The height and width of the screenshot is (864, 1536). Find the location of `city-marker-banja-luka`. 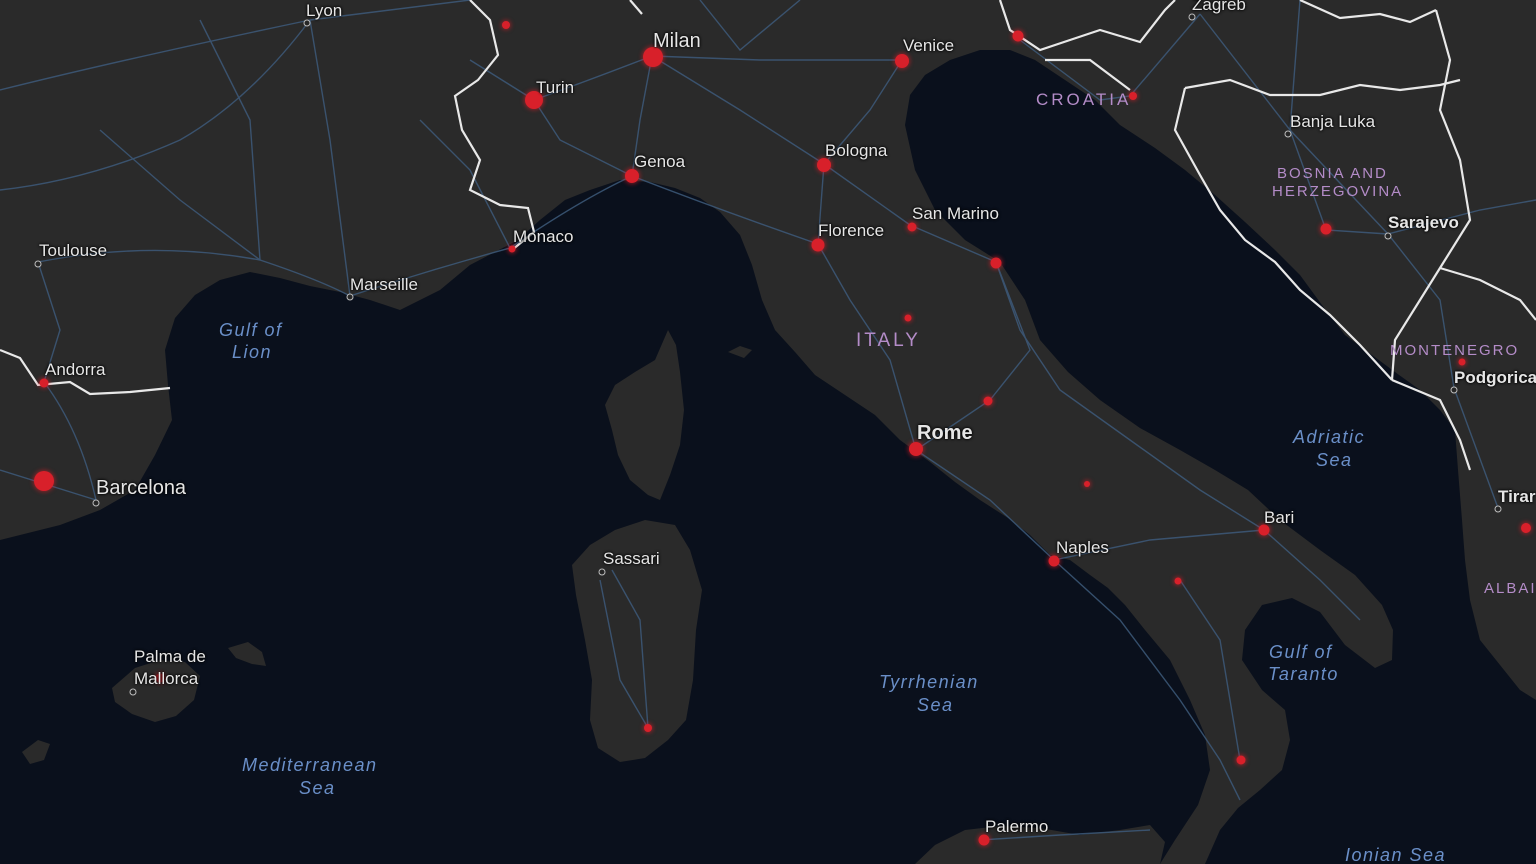

city-marker-banja-luka is located at coordinates (1288, 134).